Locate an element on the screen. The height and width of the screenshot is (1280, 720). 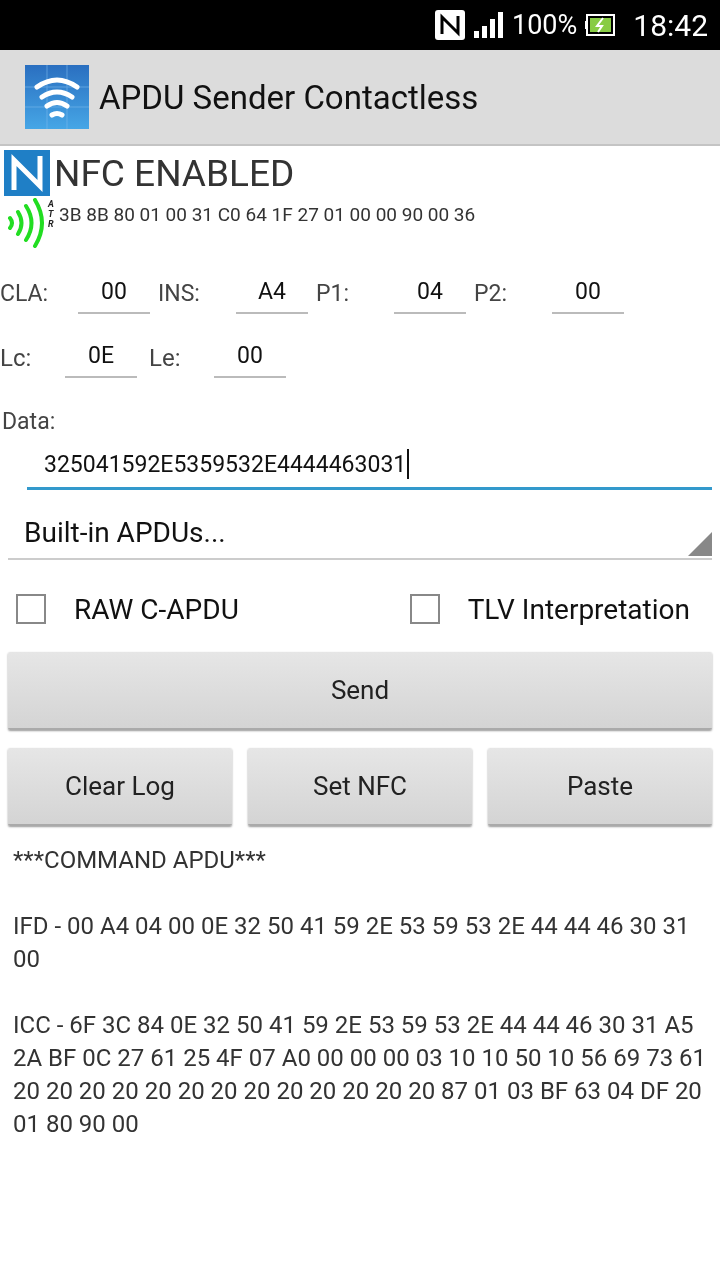
nfc-logo-icon is located at coordinates (27, 173).